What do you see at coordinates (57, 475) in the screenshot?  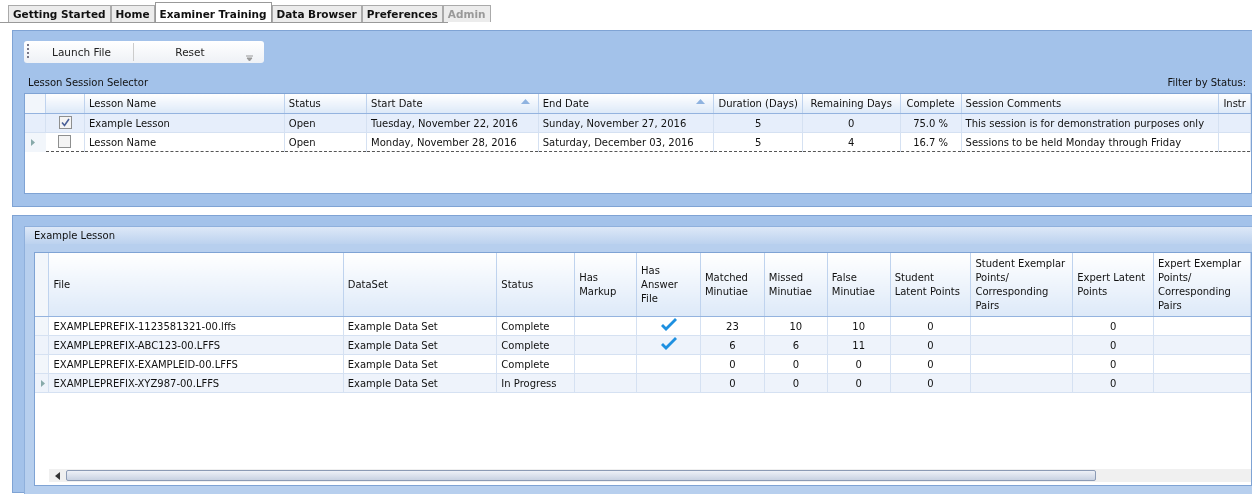 I see `scroll-left-icon` at bounding box center [57, 475].